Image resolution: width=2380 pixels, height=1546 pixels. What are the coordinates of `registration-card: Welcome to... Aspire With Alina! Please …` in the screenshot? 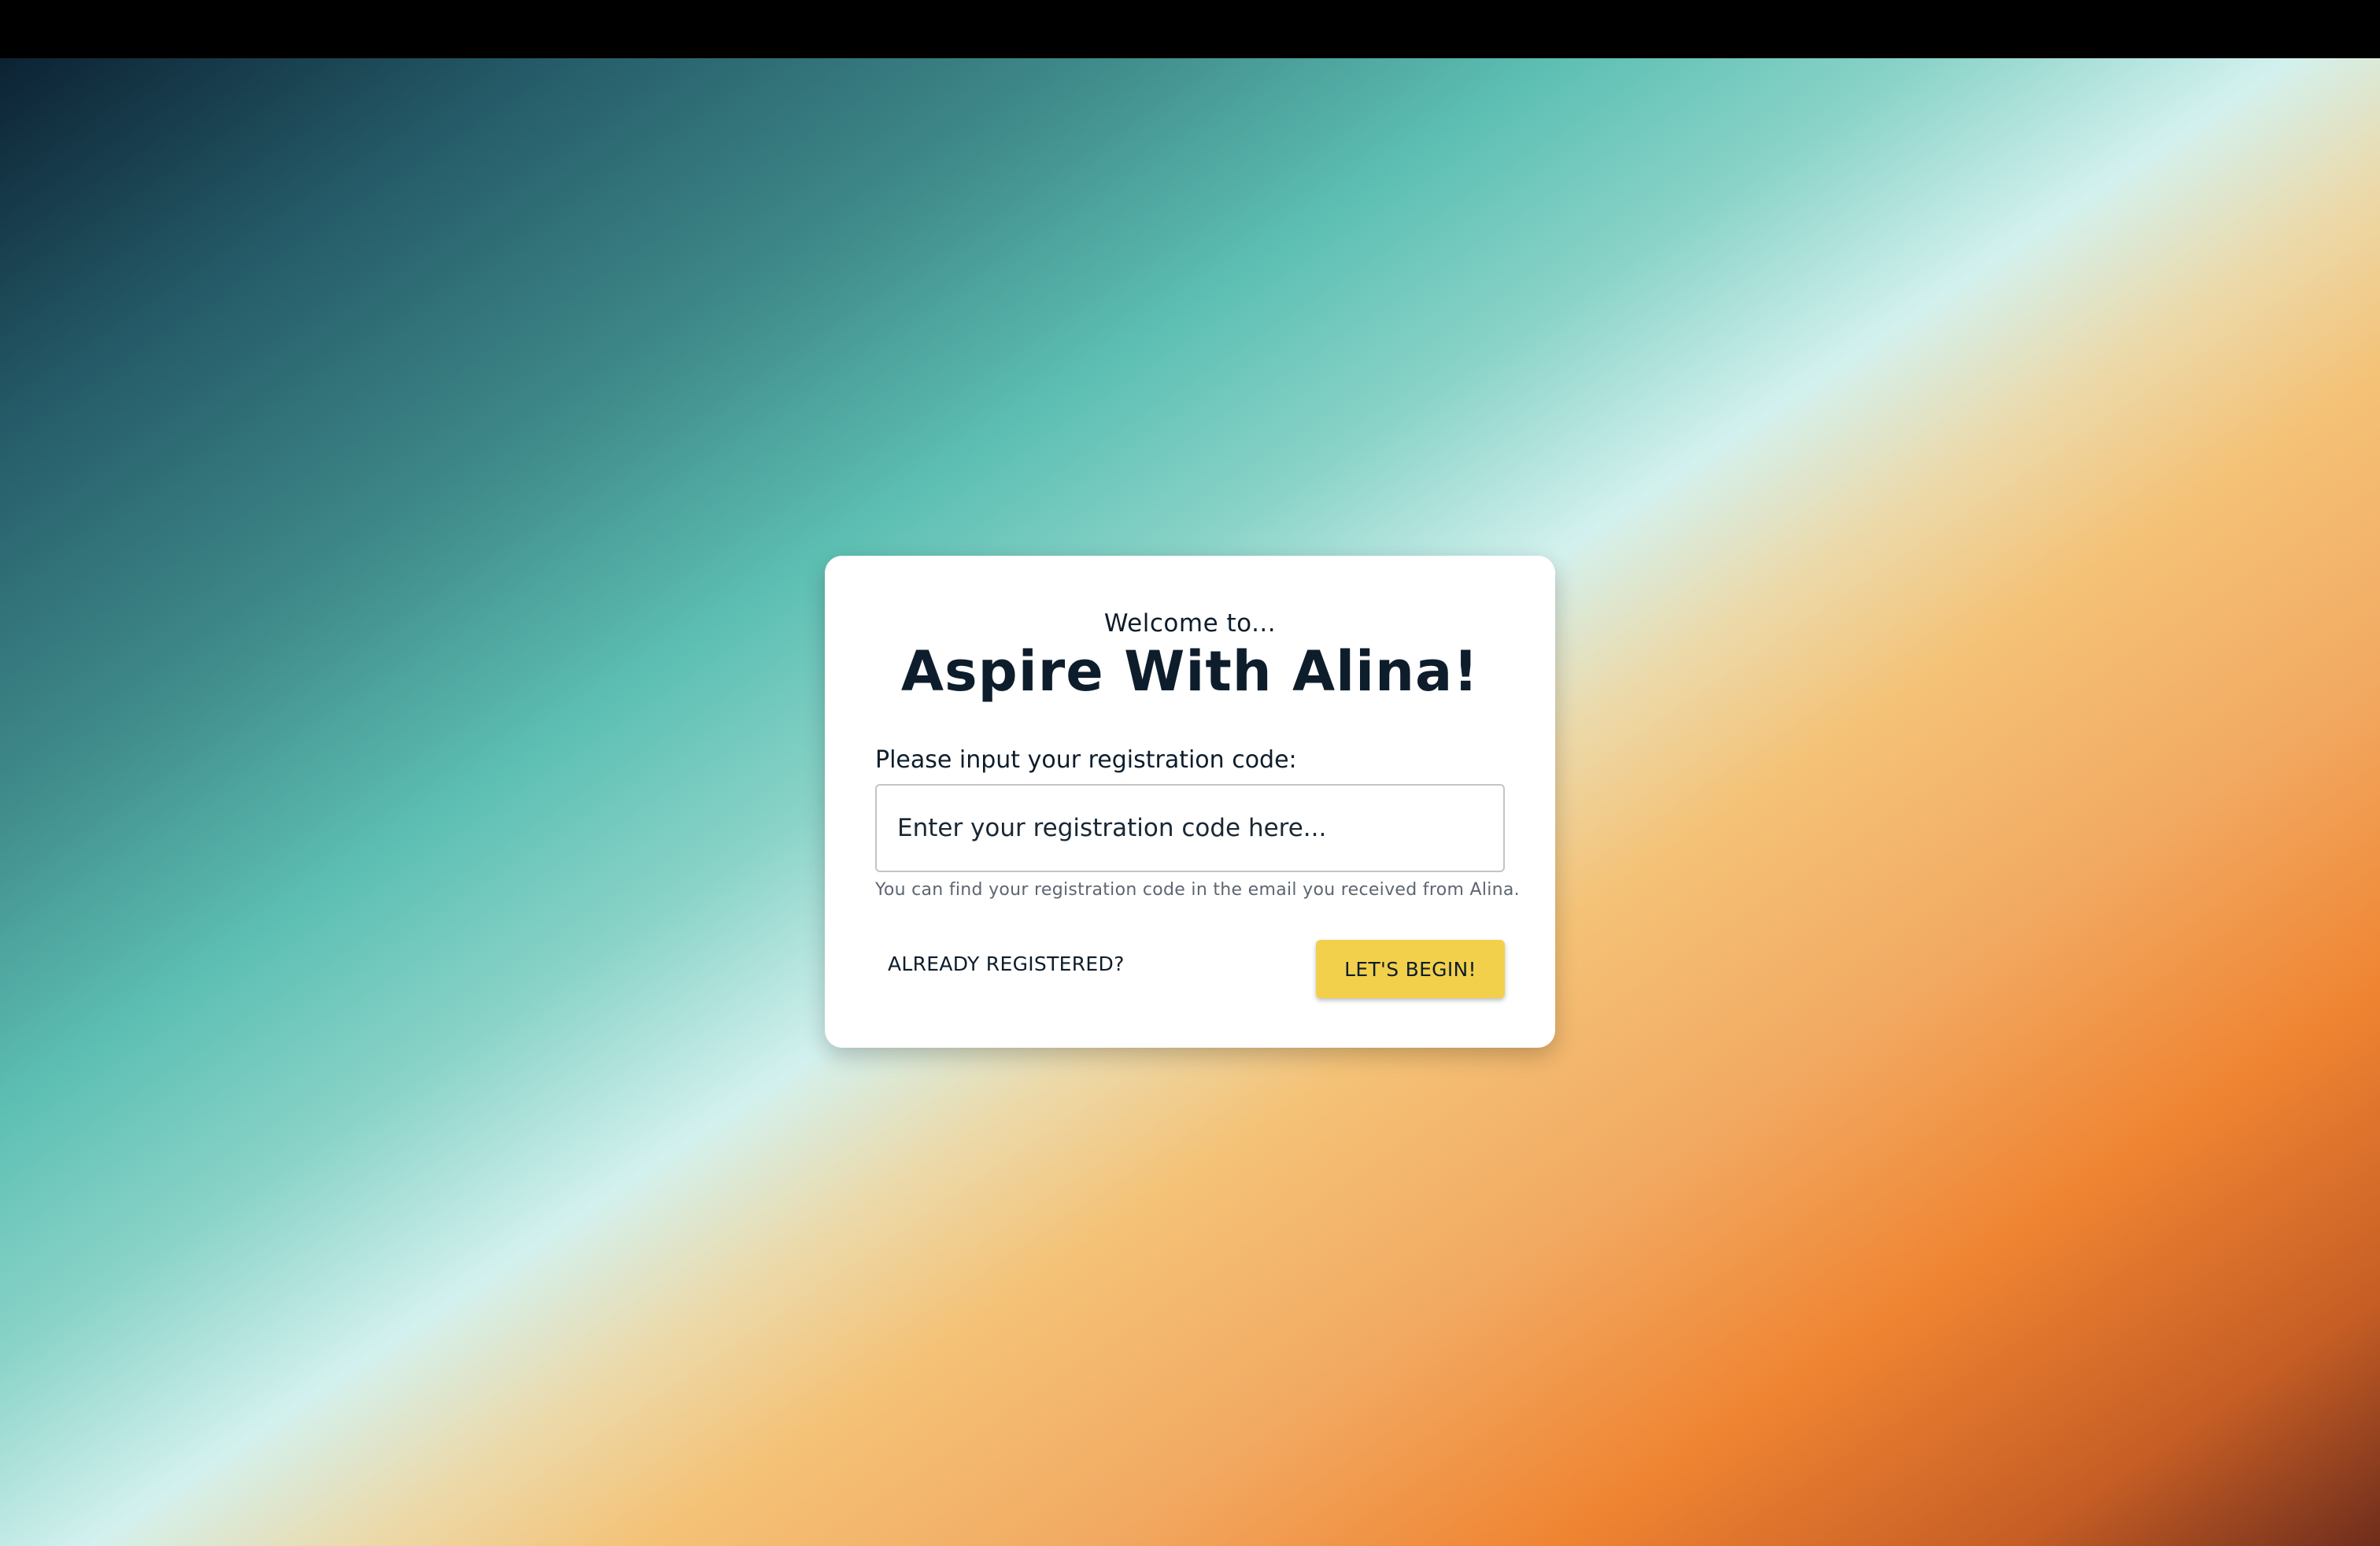 It's located at (1190, 802).